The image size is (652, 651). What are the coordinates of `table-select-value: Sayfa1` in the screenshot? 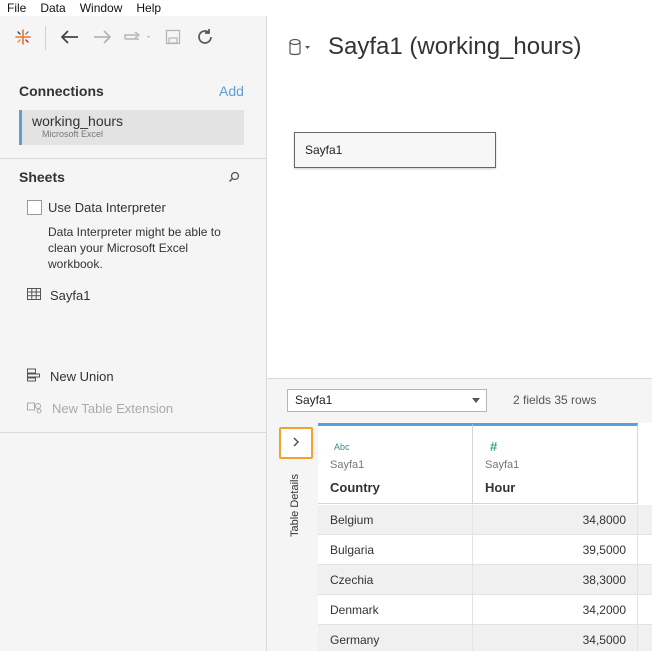 It's located at (314, 400).